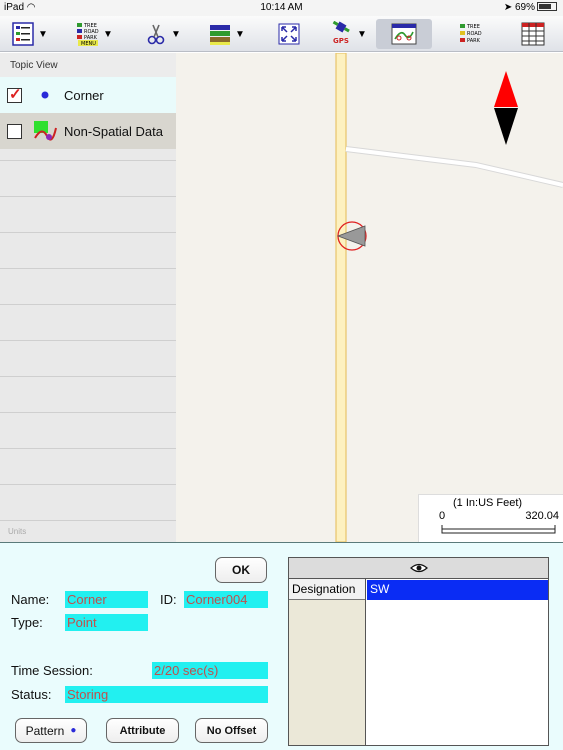 The image size is (563, 750). I want to click on tree-menu-button: TREE ROAD PARK MENU ▼, so click(94, 34).